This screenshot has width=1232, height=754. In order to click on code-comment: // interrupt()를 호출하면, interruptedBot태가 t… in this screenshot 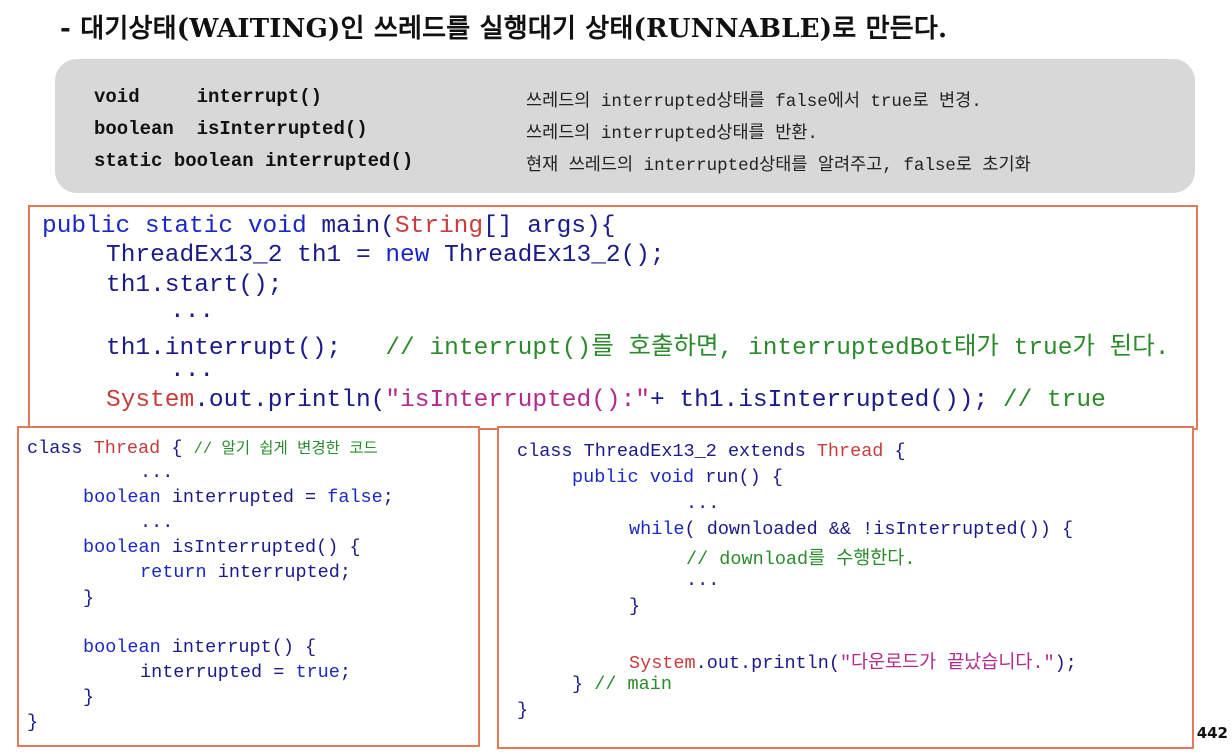, I will do `click(777, 348)`.